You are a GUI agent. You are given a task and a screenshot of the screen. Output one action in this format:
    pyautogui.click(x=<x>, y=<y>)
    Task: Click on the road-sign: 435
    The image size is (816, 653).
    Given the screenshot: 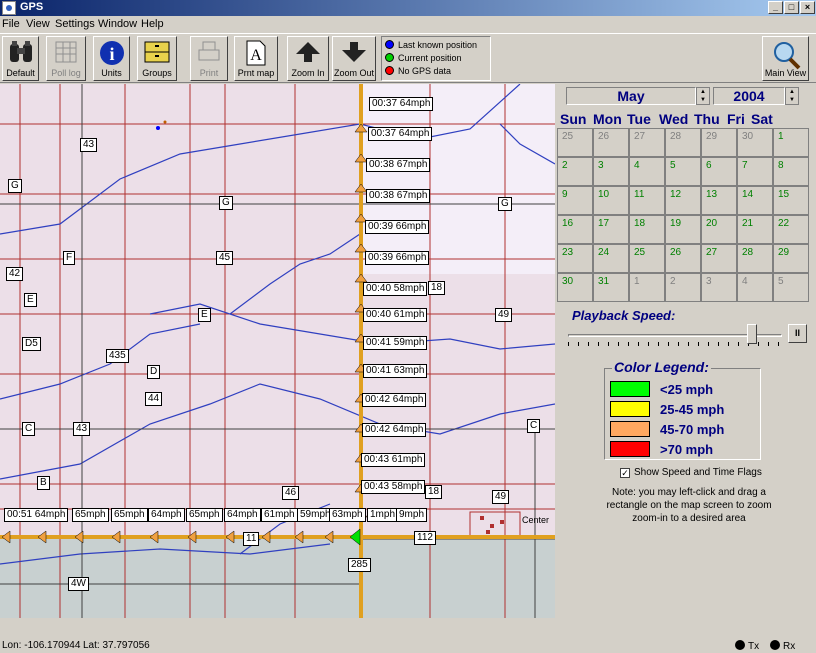 What is the action you would take?
    pyautogui.click(x=117, y=356)
    